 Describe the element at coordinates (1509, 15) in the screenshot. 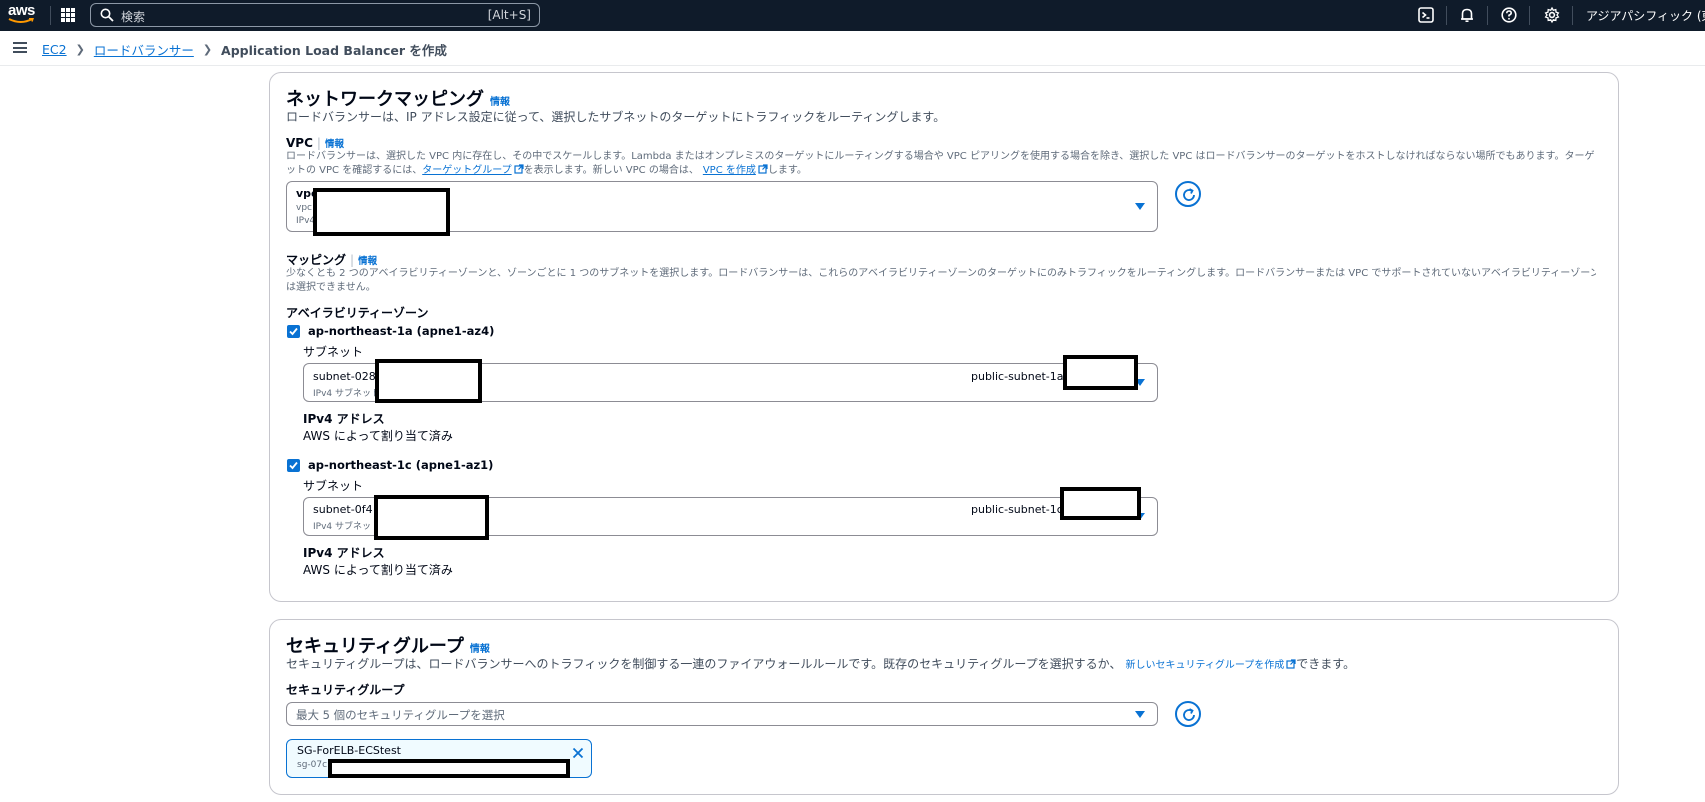

I see `help-icon` at that location.